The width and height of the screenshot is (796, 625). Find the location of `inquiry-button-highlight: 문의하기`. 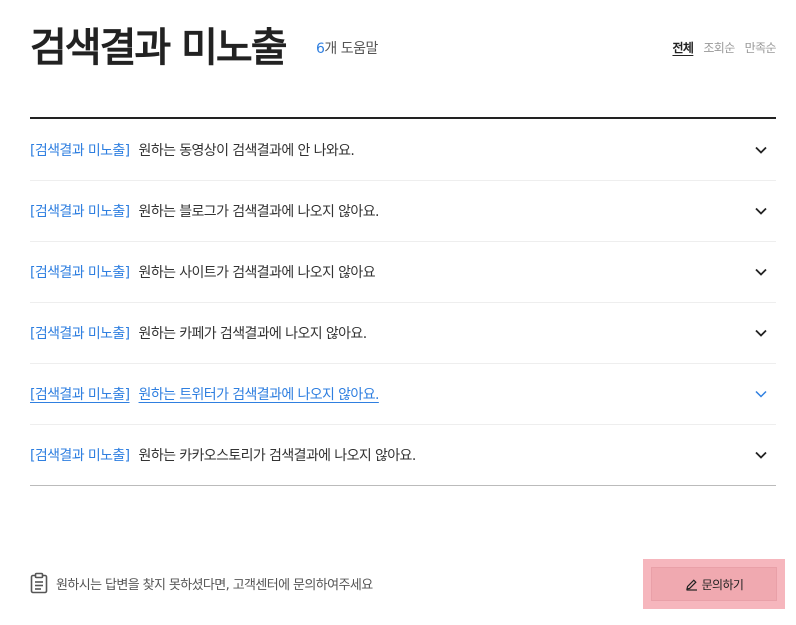

inquiry-button-highlight: 문의하기 is located at coordinates (714, 584).